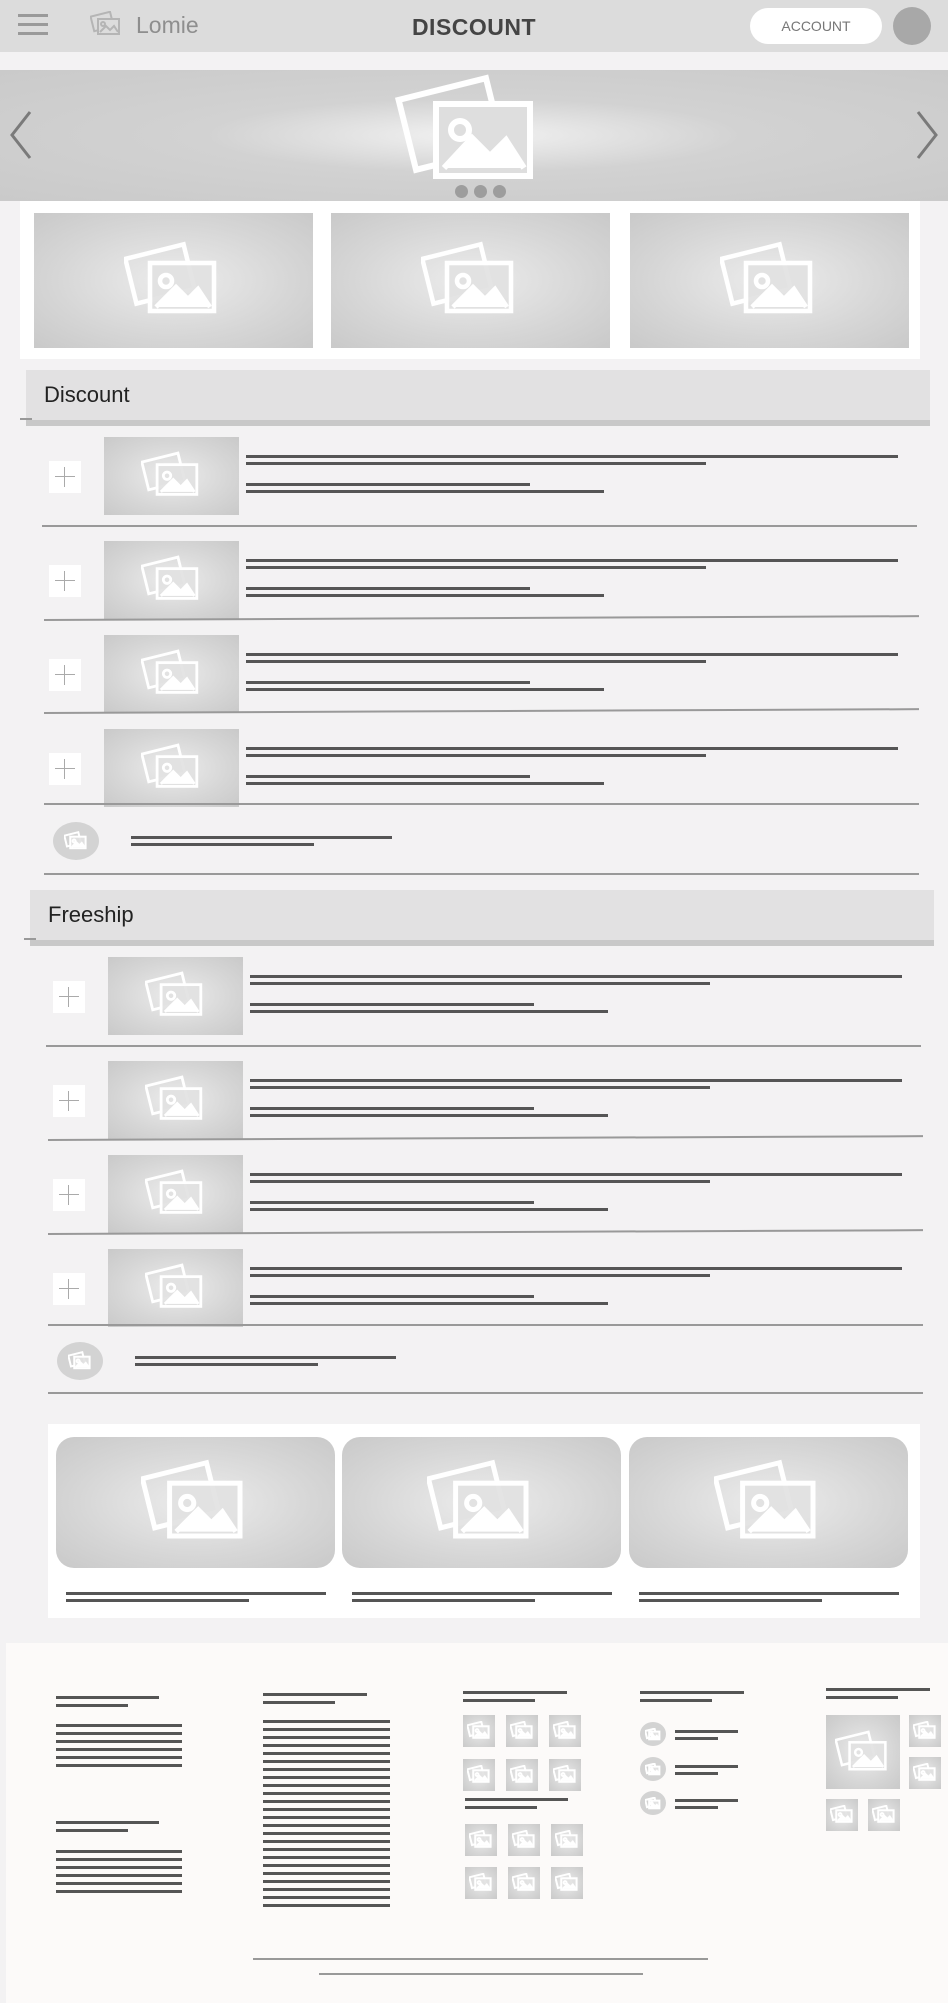 The height and width of the screenshot is (2003, 948). I want to click on chevron-right-icon, so click(927, 135).